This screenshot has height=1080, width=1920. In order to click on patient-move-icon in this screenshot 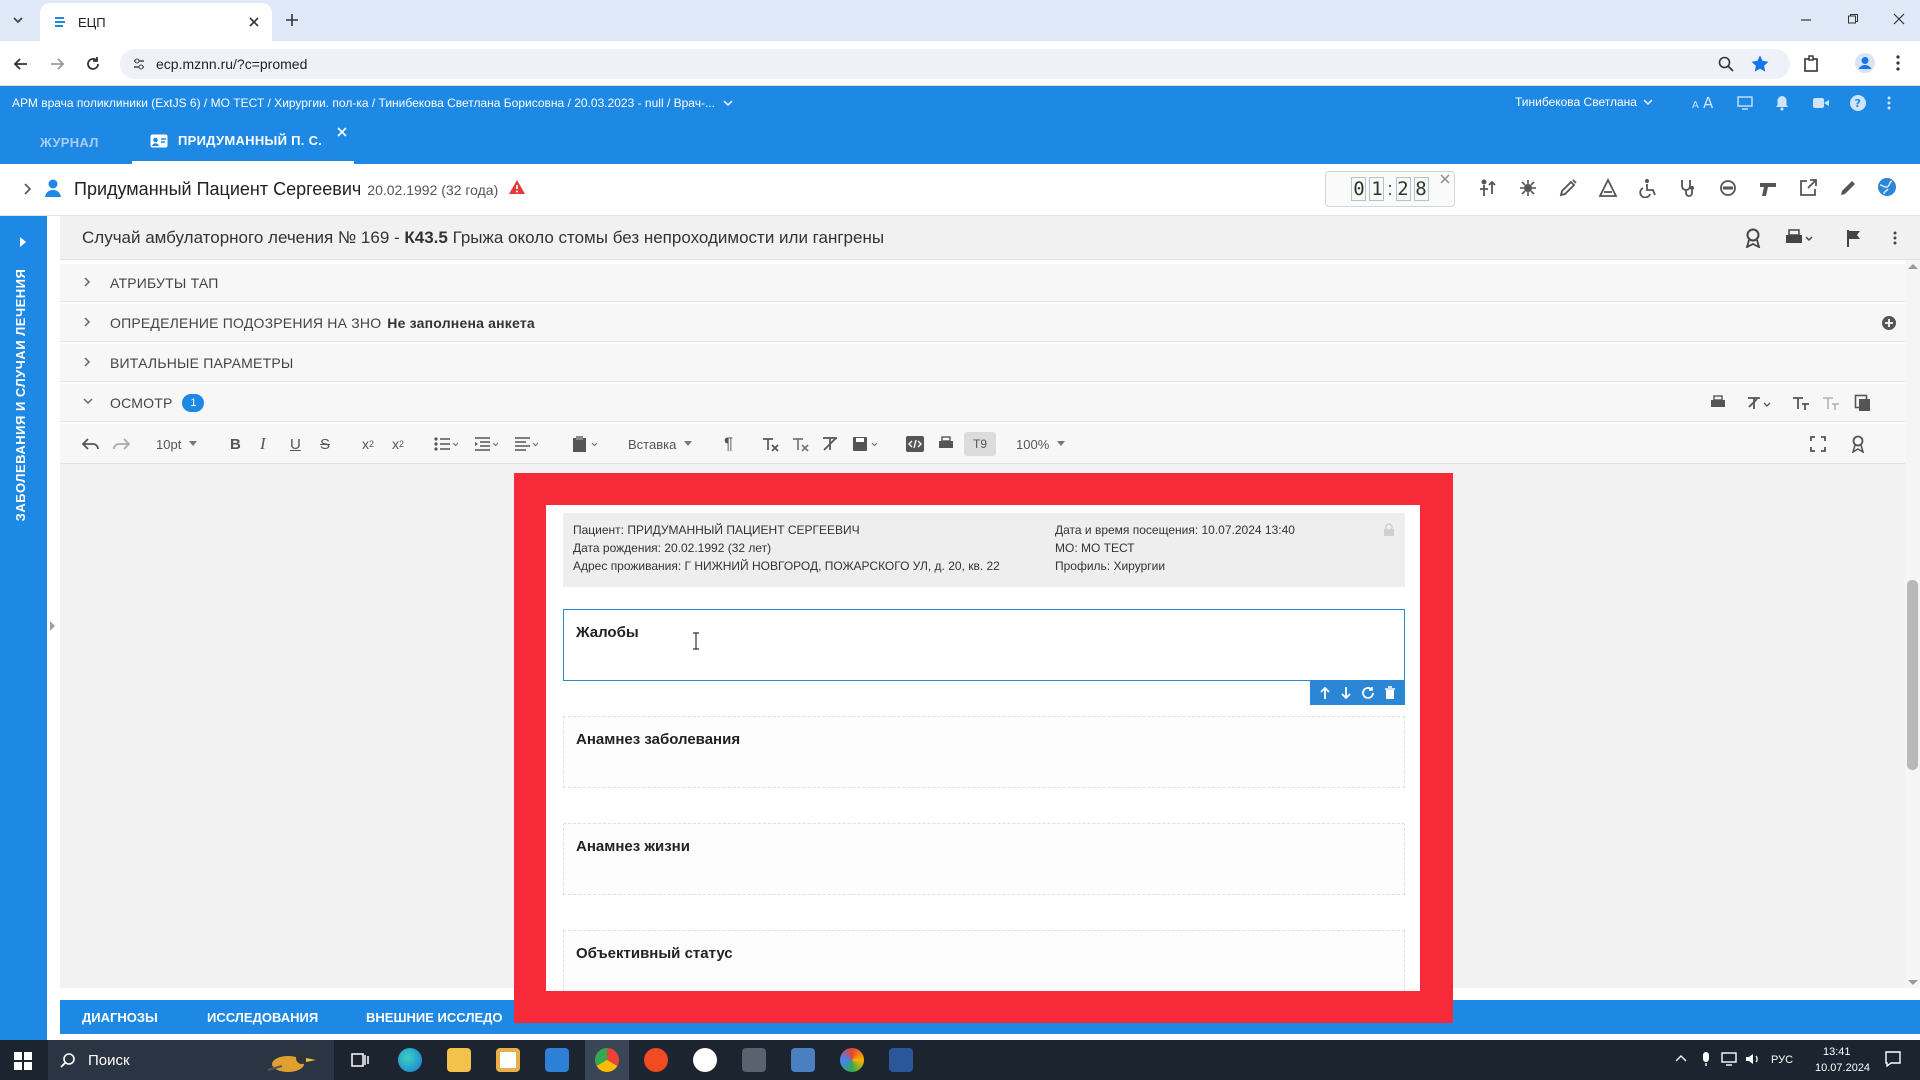, I will do `click(1488, 188)`.